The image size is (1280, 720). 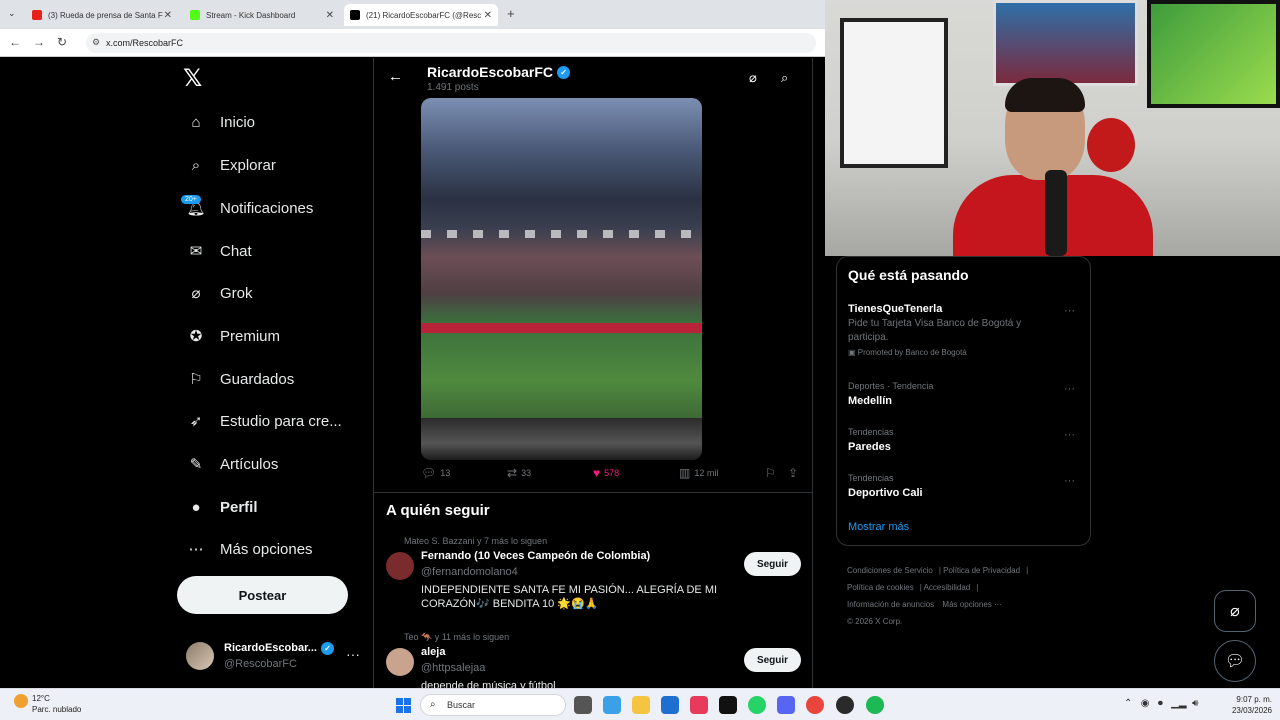 I want to click on system-tray: ⌃ ◉ ⏺ ▁▂ 🔊︎, so click(x=1161, y=703).